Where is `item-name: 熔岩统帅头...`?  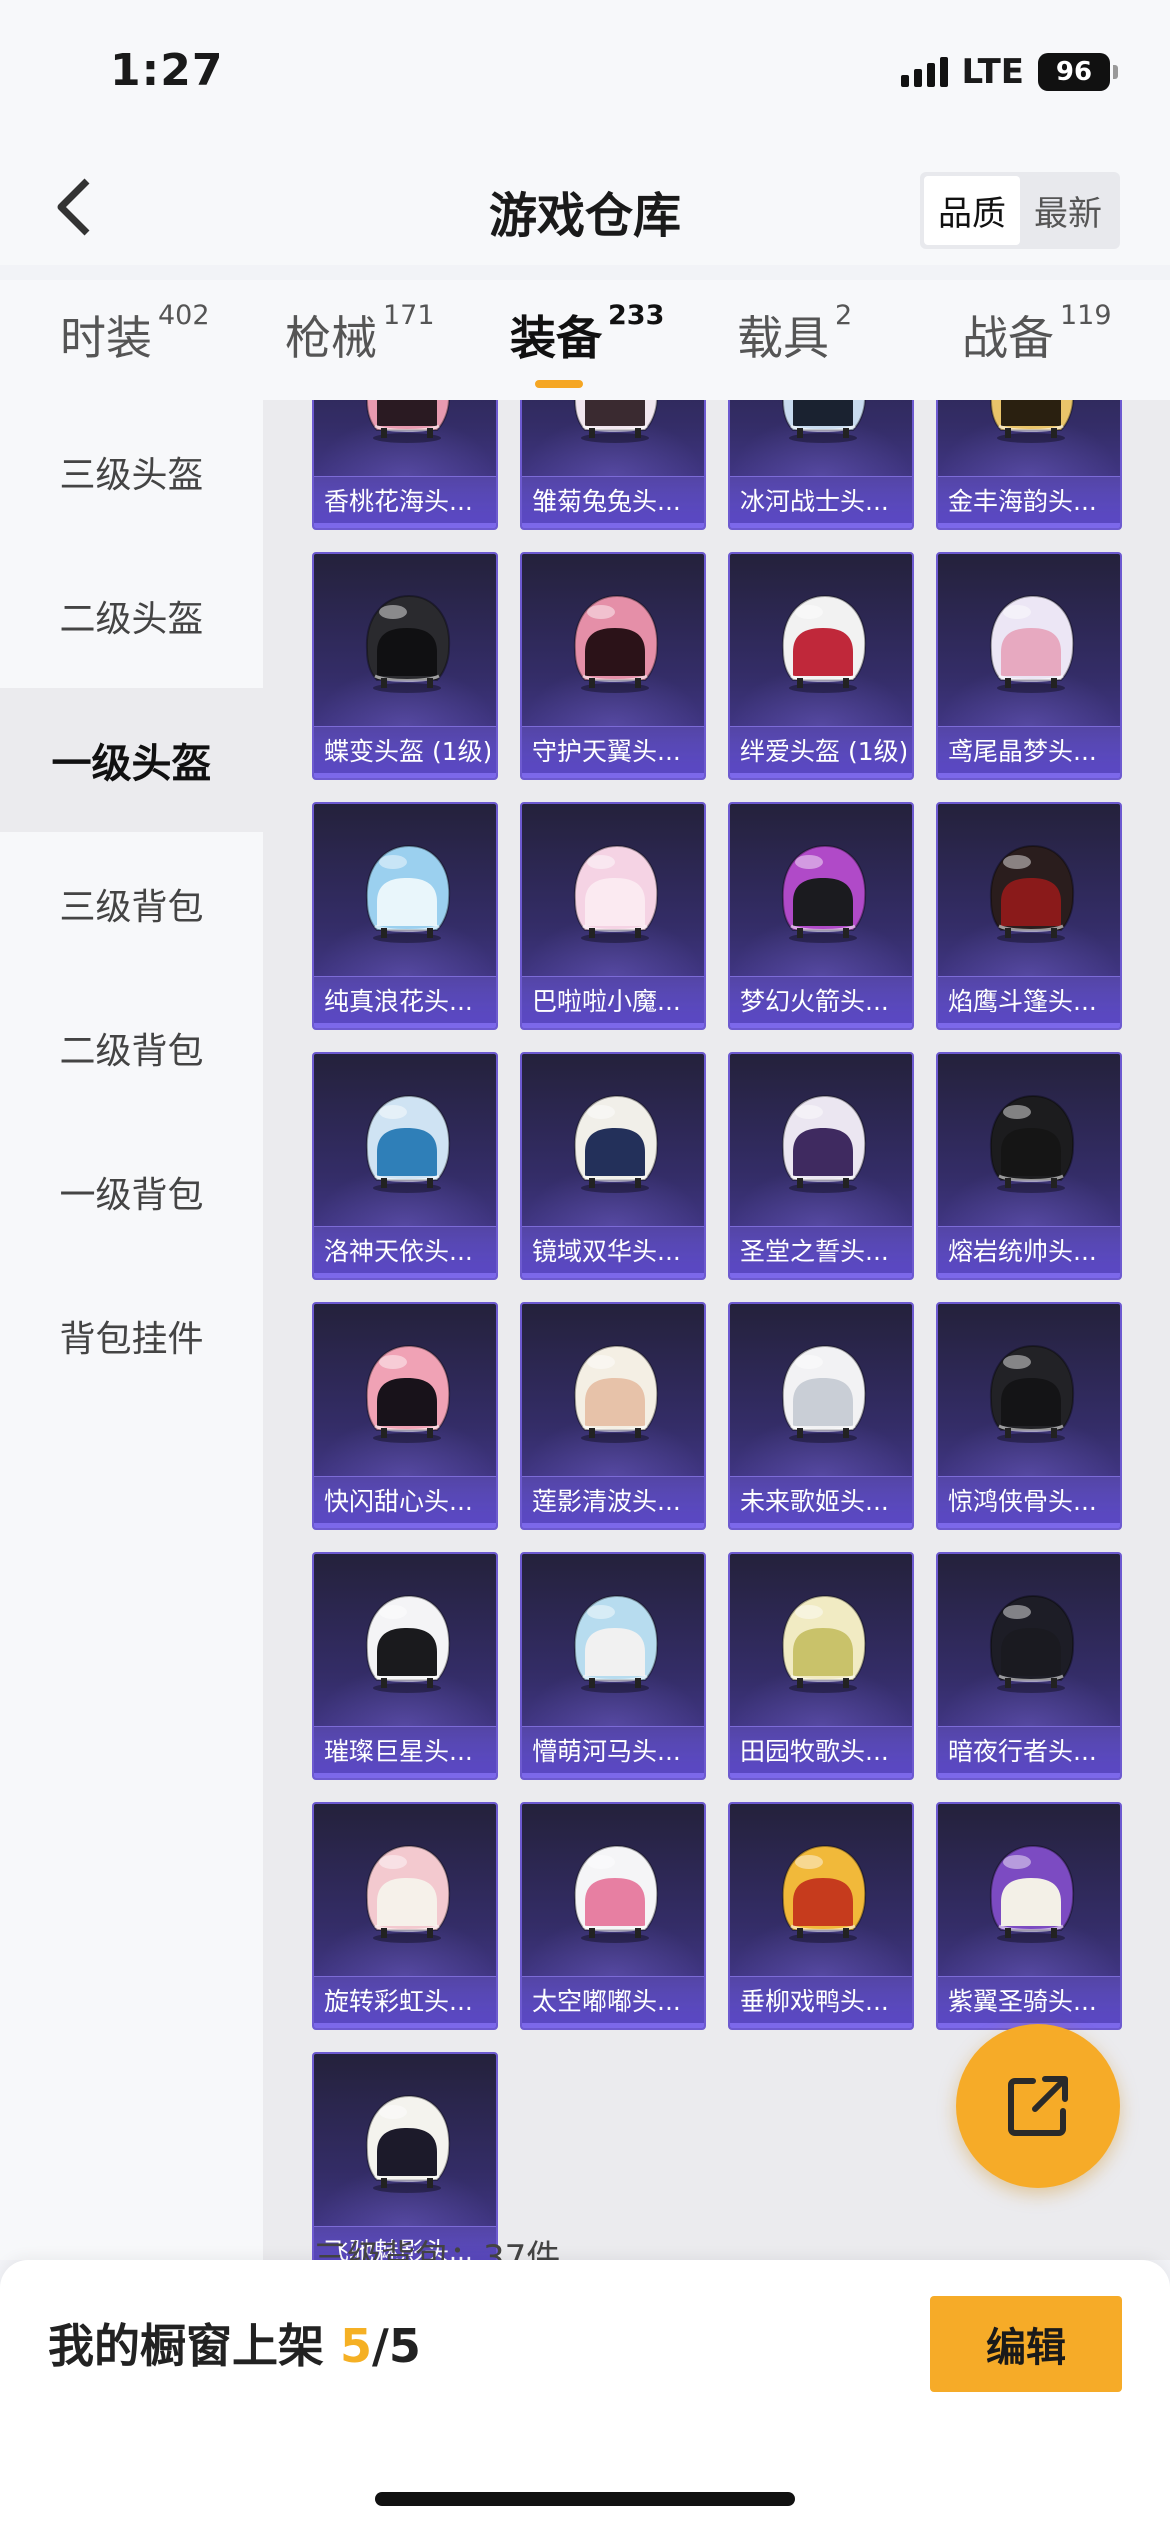 item-name: 熔岩统帅头... is located at coordinates (1022, 1251).